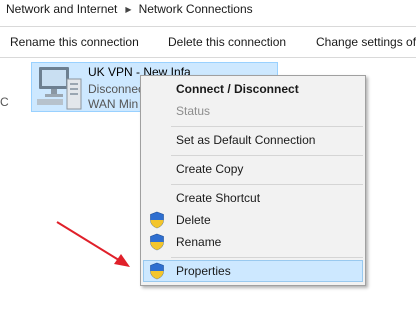 This screenshot has width=416, height=327. I want to click on menu-item-label: Delete, so click(193, 220).